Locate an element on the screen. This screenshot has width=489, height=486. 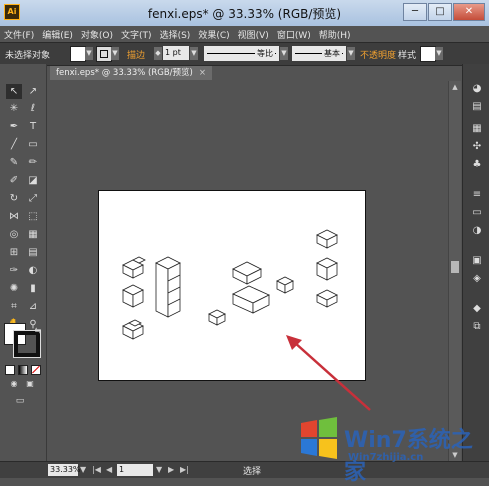
first-artboard-icon: |◀ is located at coordinates (96, 470).